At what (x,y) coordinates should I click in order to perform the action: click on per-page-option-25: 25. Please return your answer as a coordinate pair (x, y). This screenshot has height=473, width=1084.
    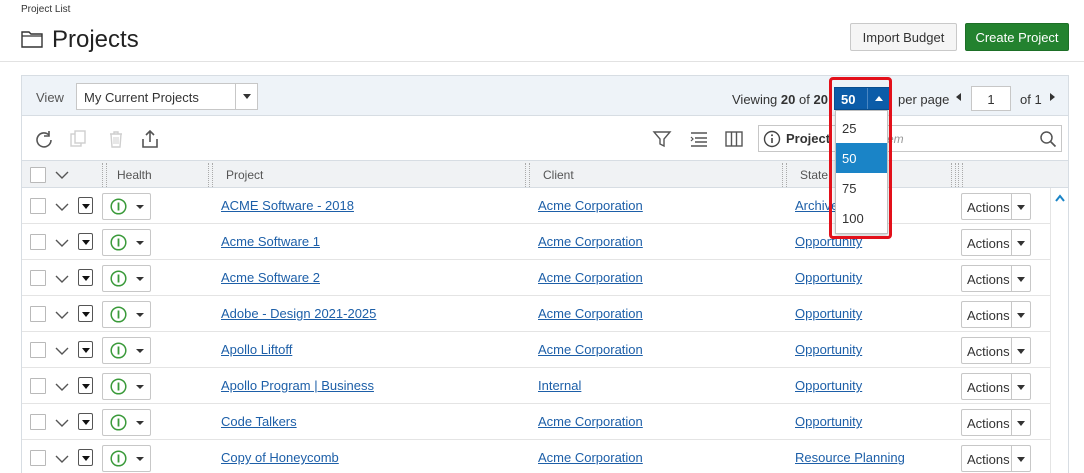
    Looking at the image, I should click on (861, 128).